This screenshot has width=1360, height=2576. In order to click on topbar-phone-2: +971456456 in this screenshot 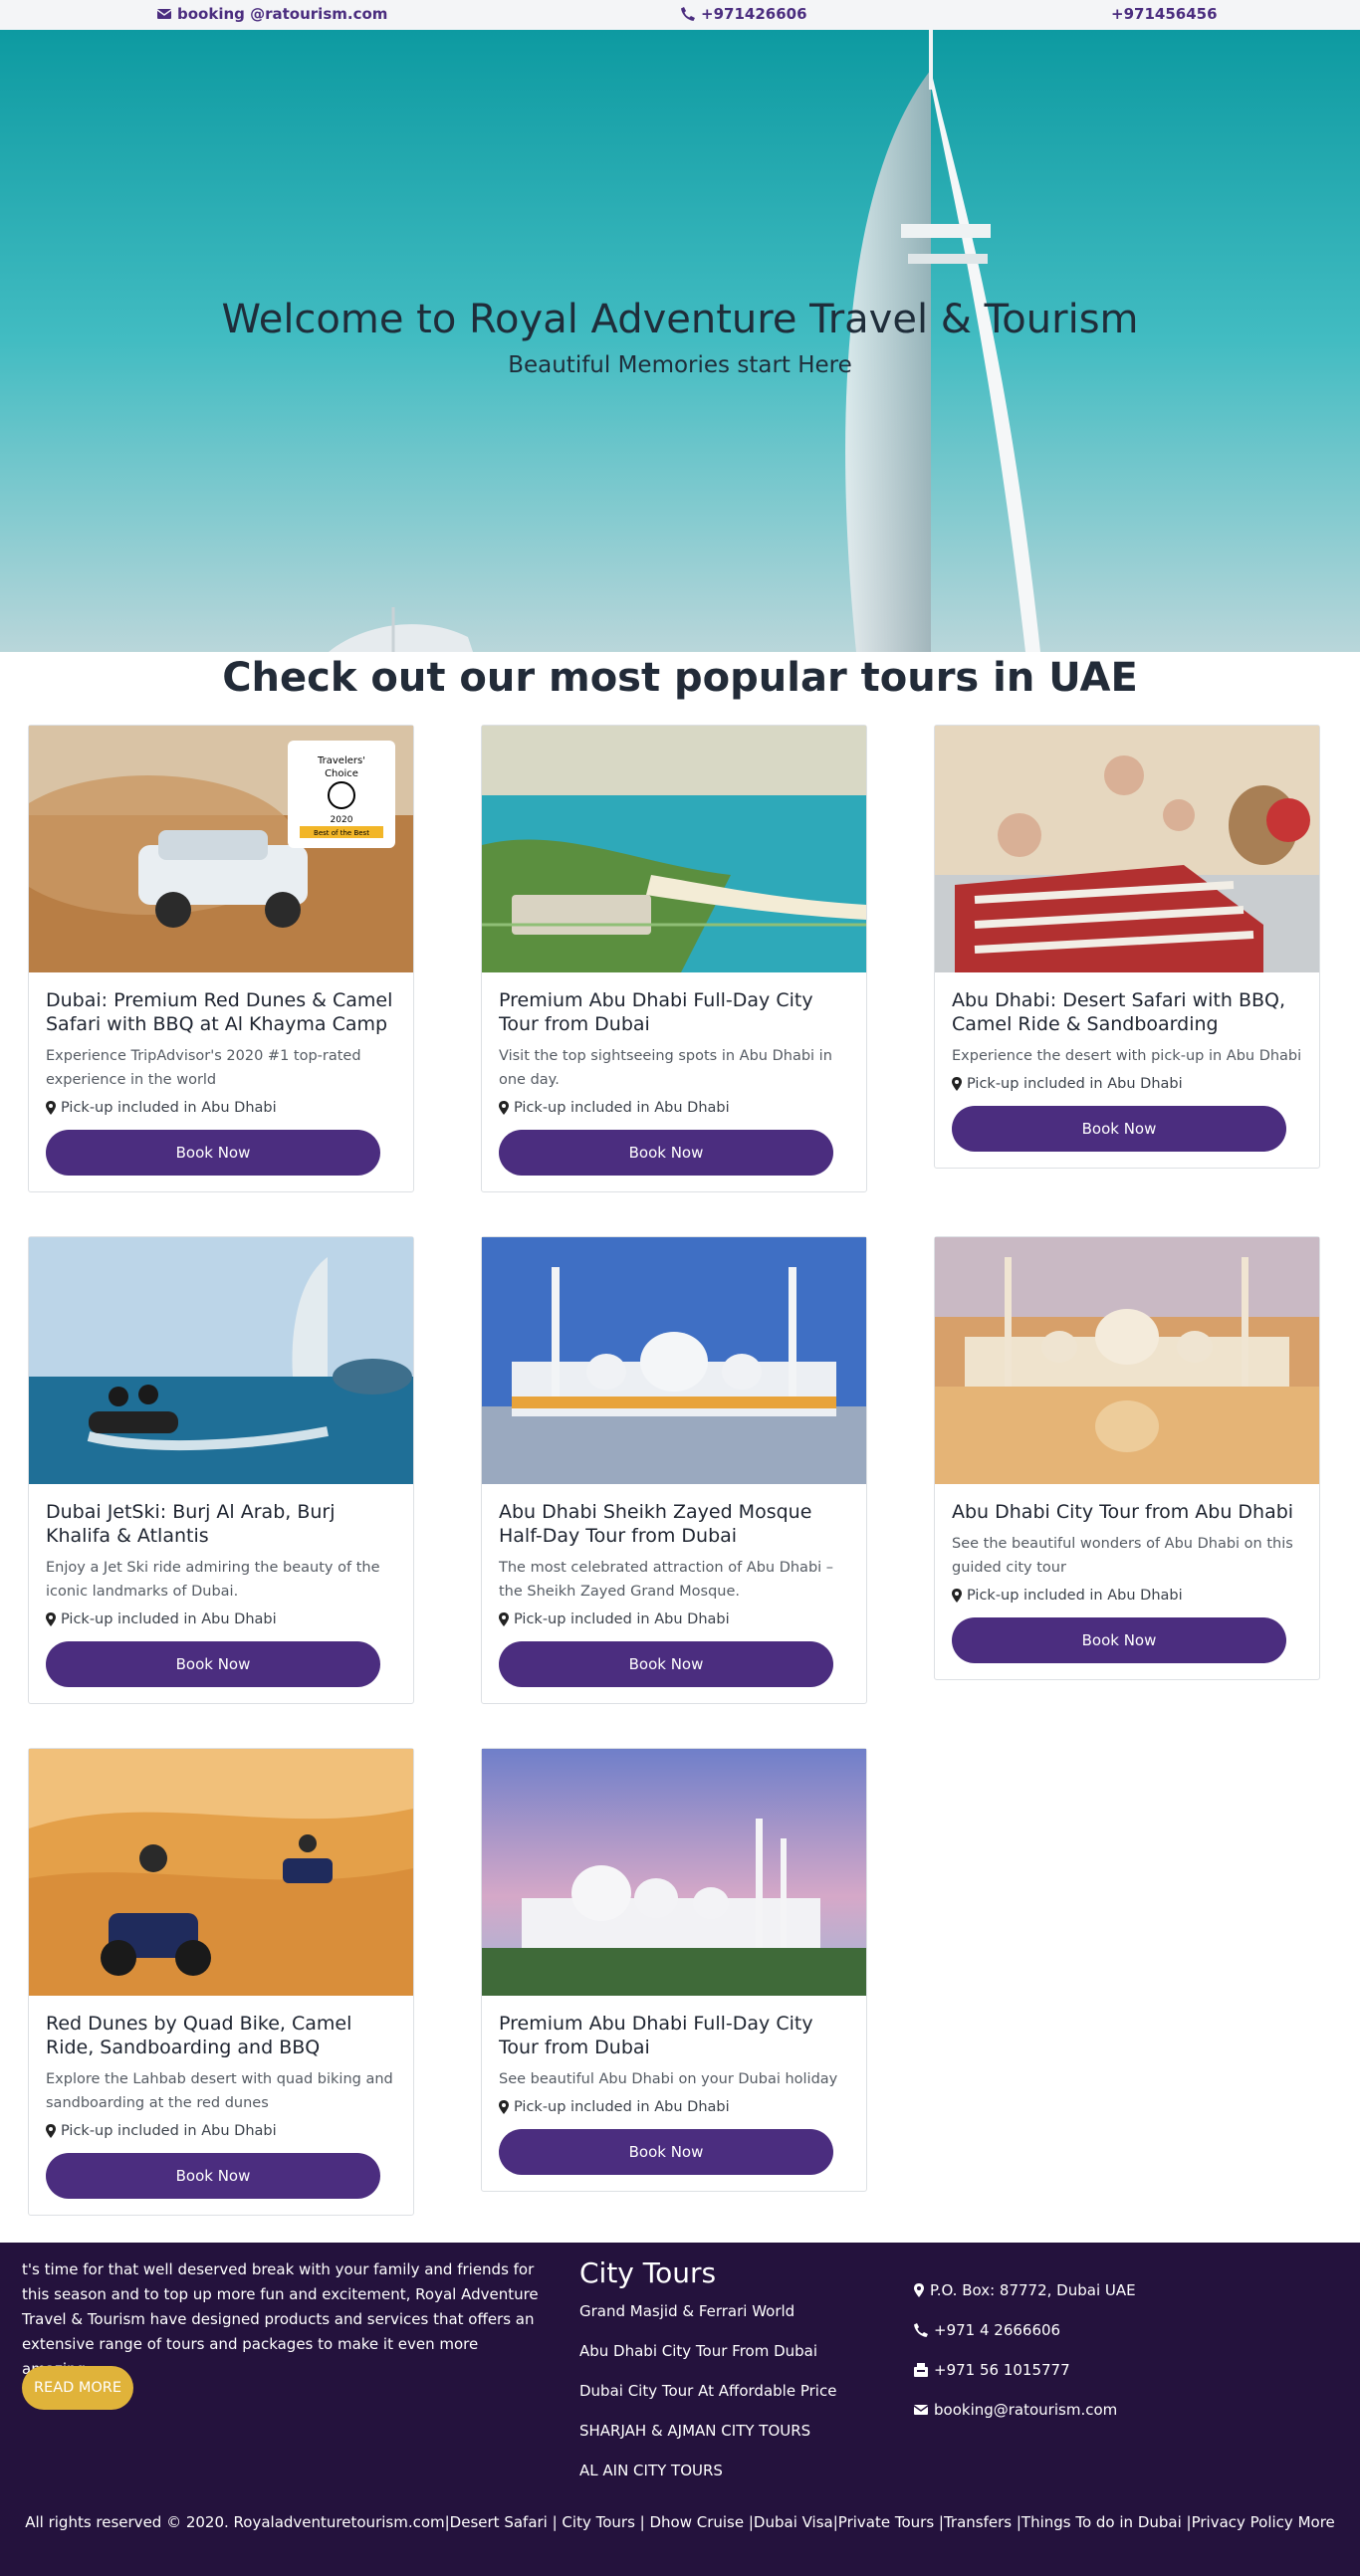, I will do `click(1164, 14)`.